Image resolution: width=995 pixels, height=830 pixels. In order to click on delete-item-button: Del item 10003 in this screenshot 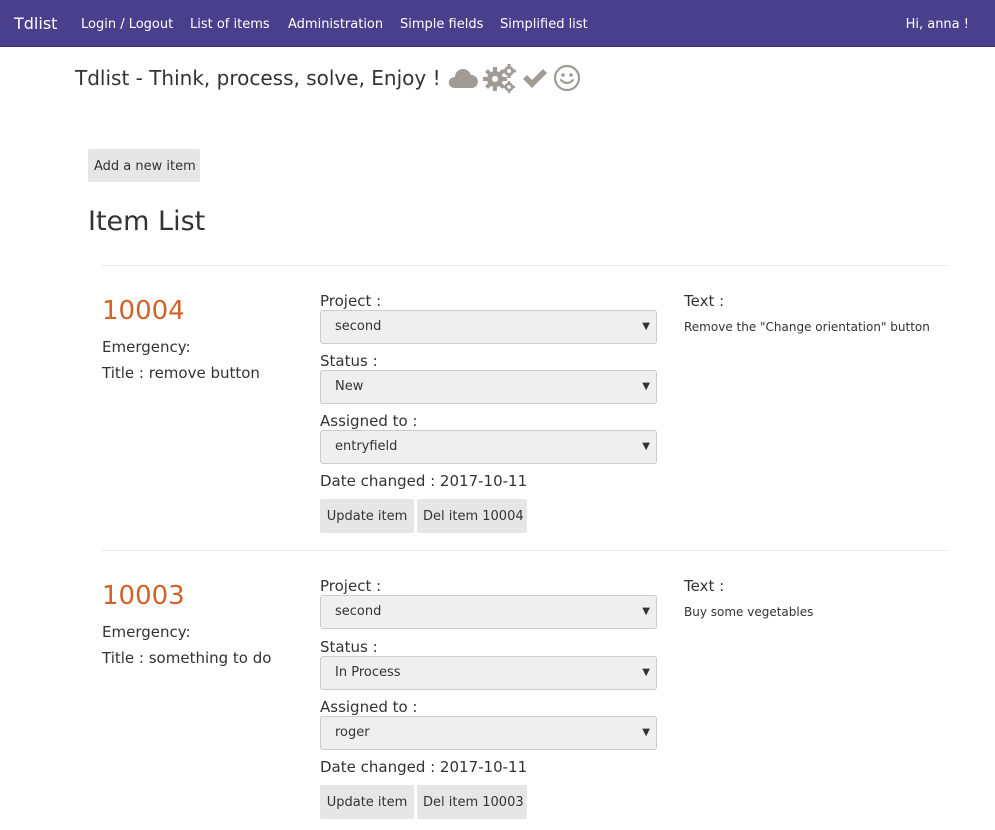, I will do `click(472, 802)`.